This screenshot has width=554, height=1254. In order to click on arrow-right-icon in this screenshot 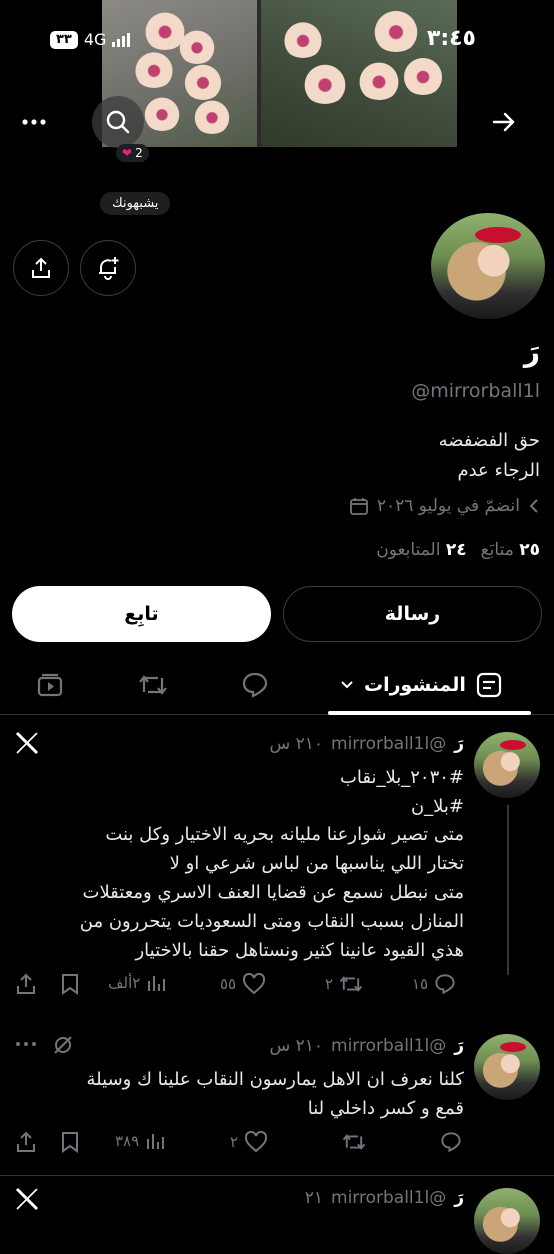, I will do `click(503, 122)`.